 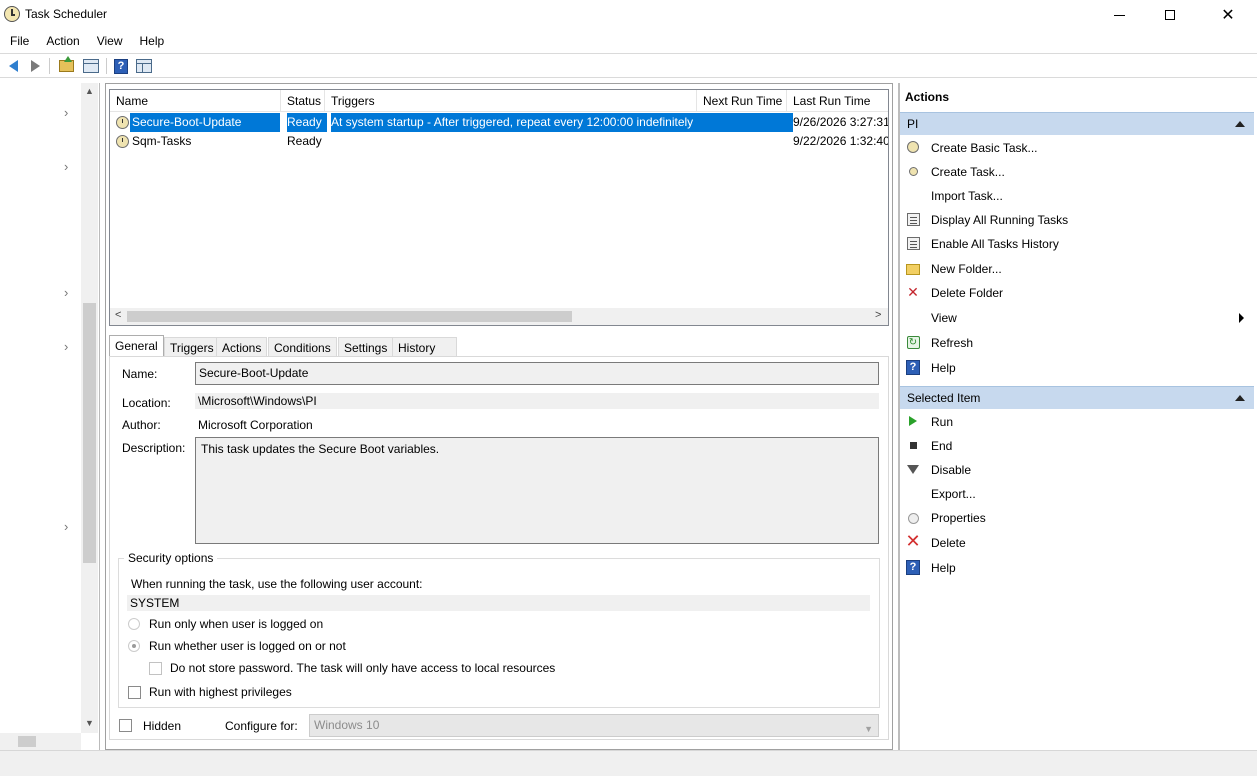 What do you see at coordinates (913, 291) in the screenshot?
I see `delete-folder-icon: ✕` at bounding box center [913, 291].